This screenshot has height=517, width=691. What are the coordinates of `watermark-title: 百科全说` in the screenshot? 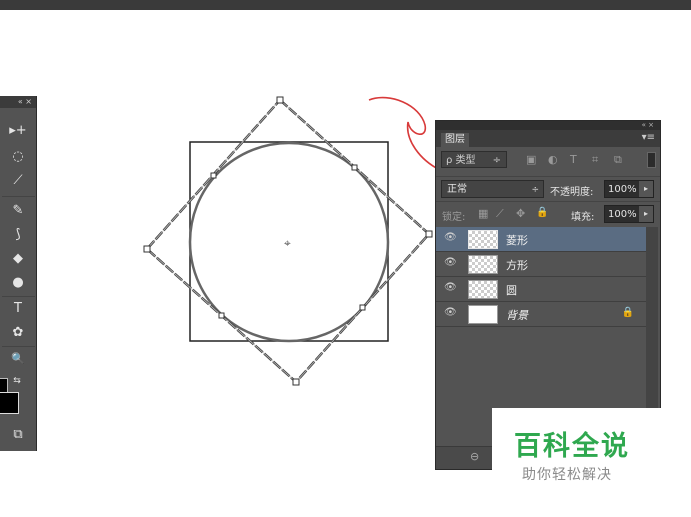 It's located at (572, 446).